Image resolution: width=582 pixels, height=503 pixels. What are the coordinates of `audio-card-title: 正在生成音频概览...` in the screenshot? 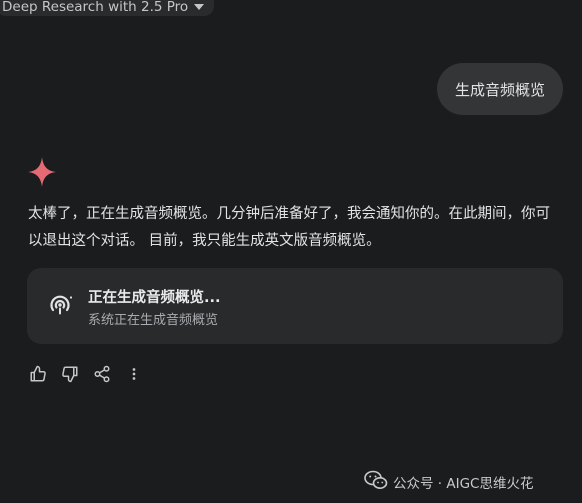 It's located at (154, 298).